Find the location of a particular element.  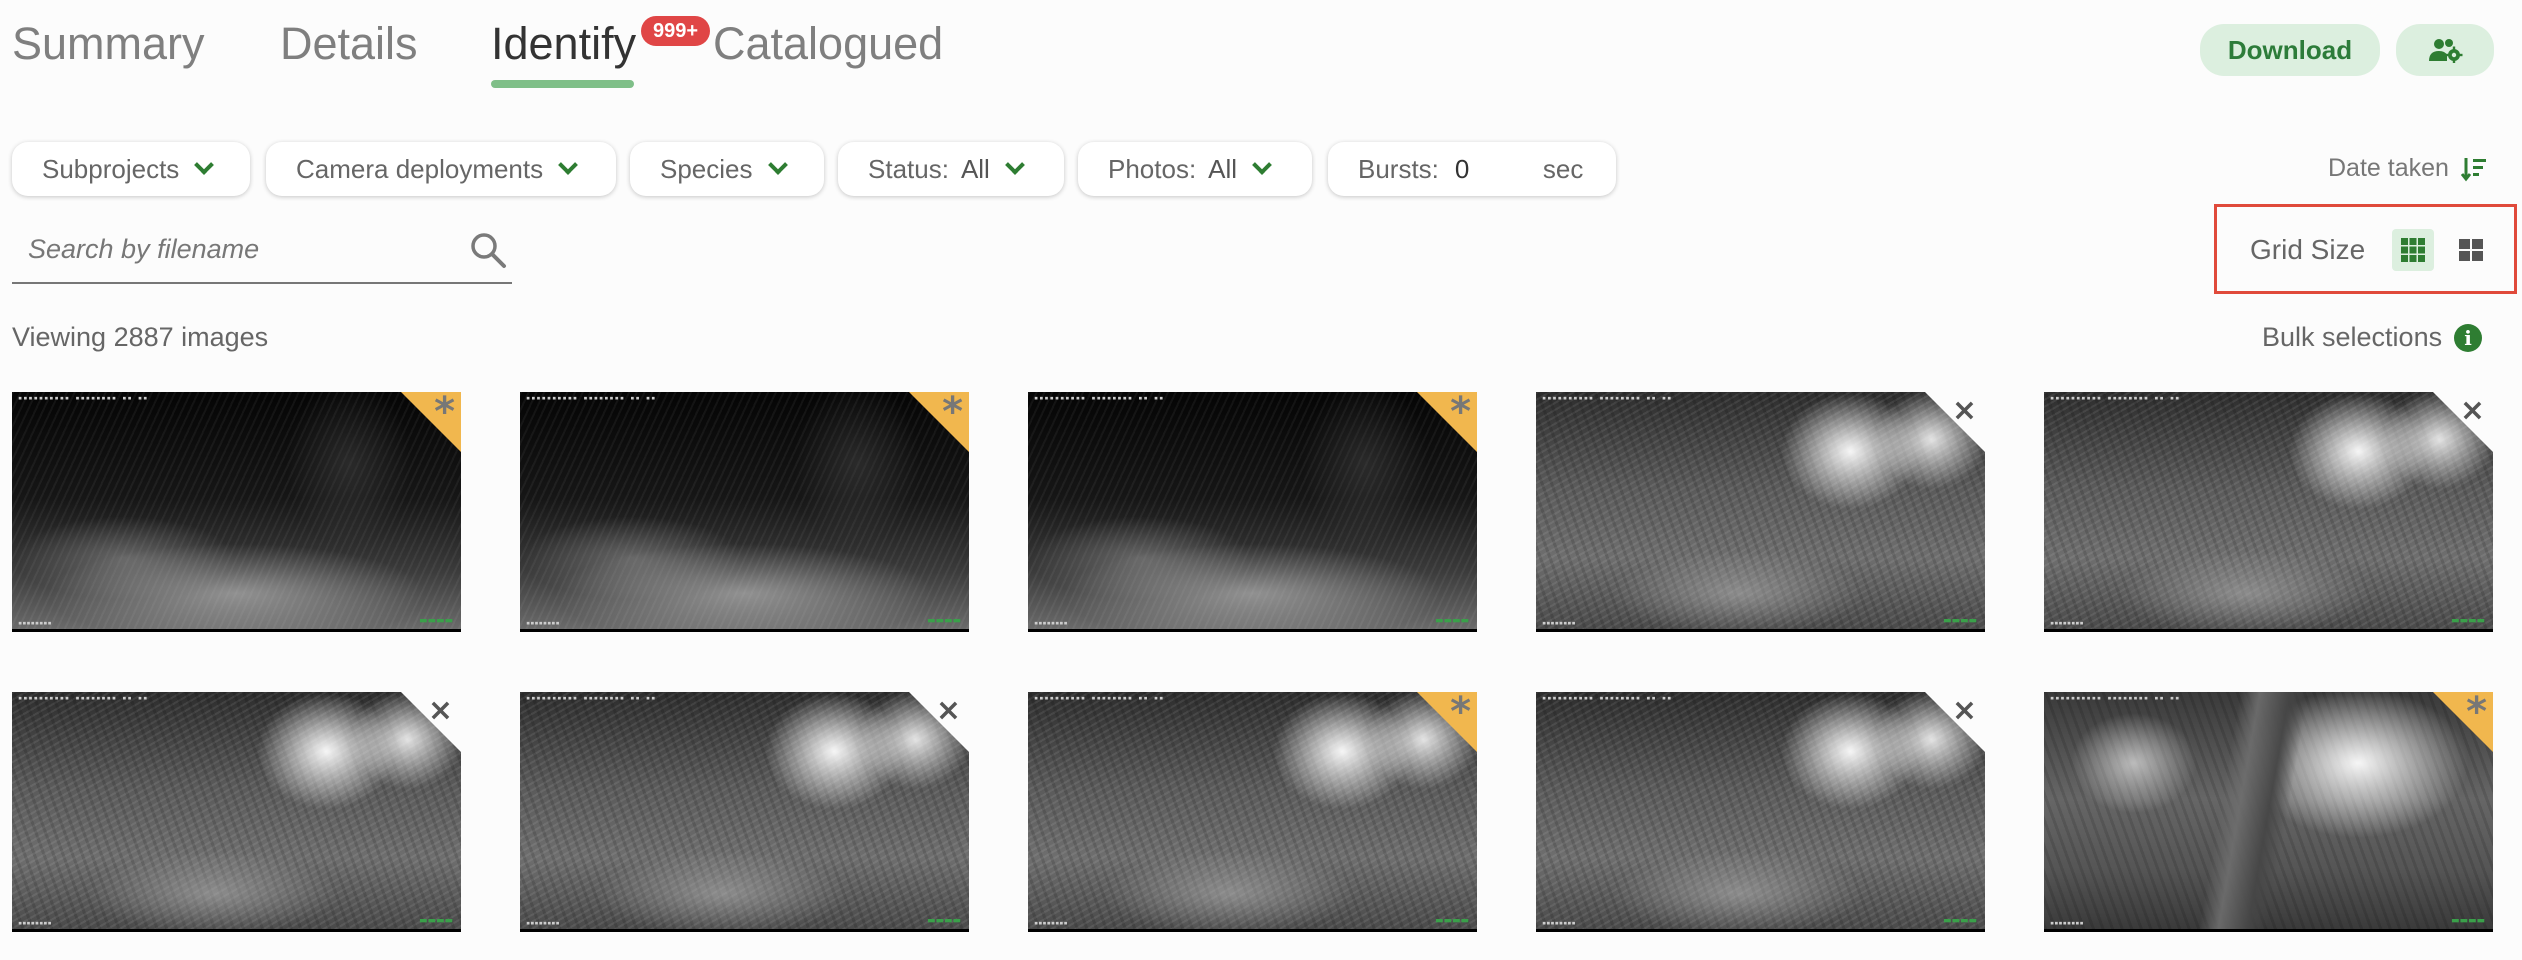

identify-count-badge: 999+ is located at coordinates (676, 31).